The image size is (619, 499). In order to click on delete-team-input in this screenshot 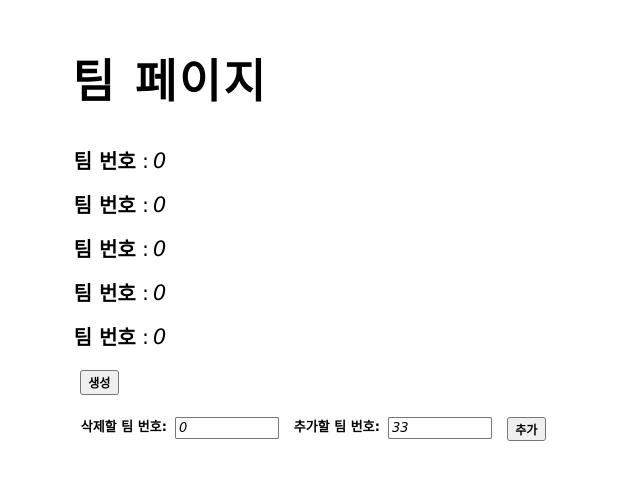, I will do `click(227, 428)`.